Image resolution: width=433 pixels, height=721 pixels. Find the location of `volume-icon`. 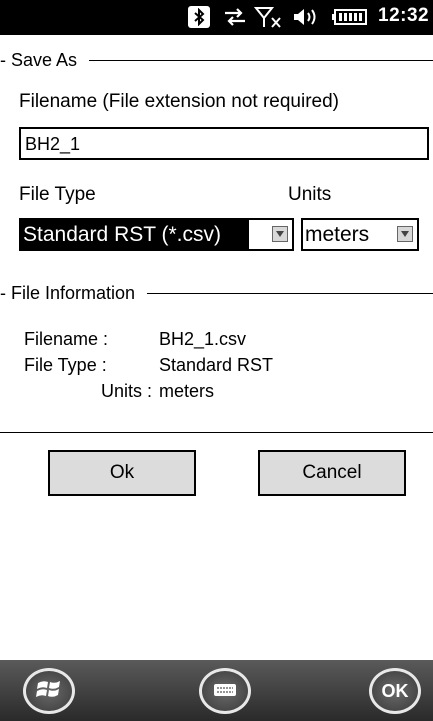

volume-icon is located at coordinates (305, 17).